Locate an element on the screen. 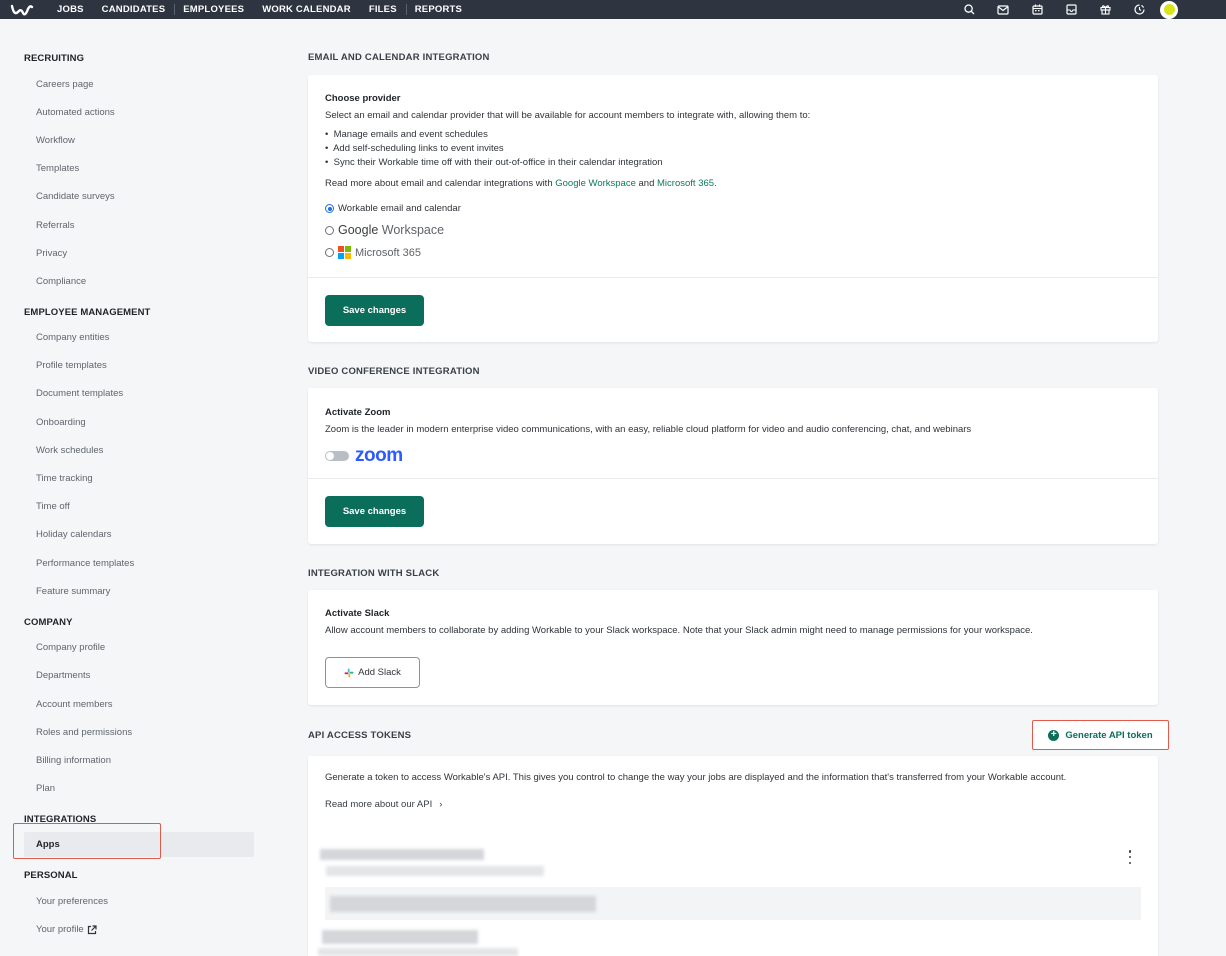 Image resolution: width=1226 pixels, height=956 pixels. sidebar-item-profile-templates: Profile templates is located at coordinates (71, 365).